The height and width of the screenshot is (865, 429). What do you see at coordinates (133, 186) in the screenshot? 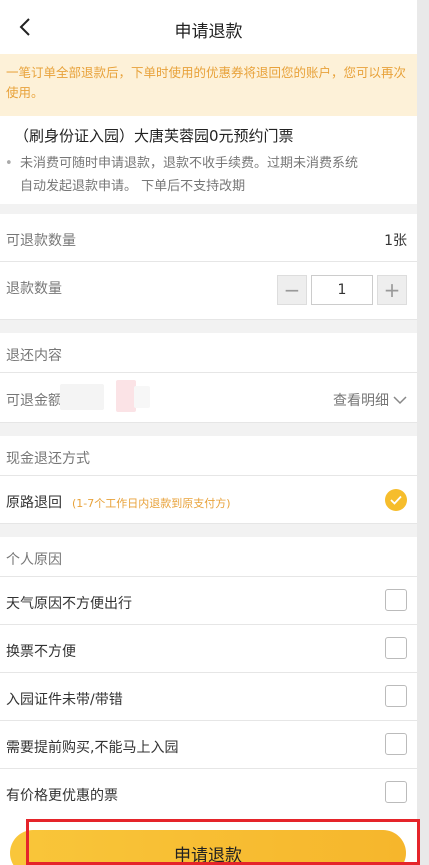
I see `product-note-line2: 自动发起退款申请。 下单后不支持改期` at bounding box center [133, 186].